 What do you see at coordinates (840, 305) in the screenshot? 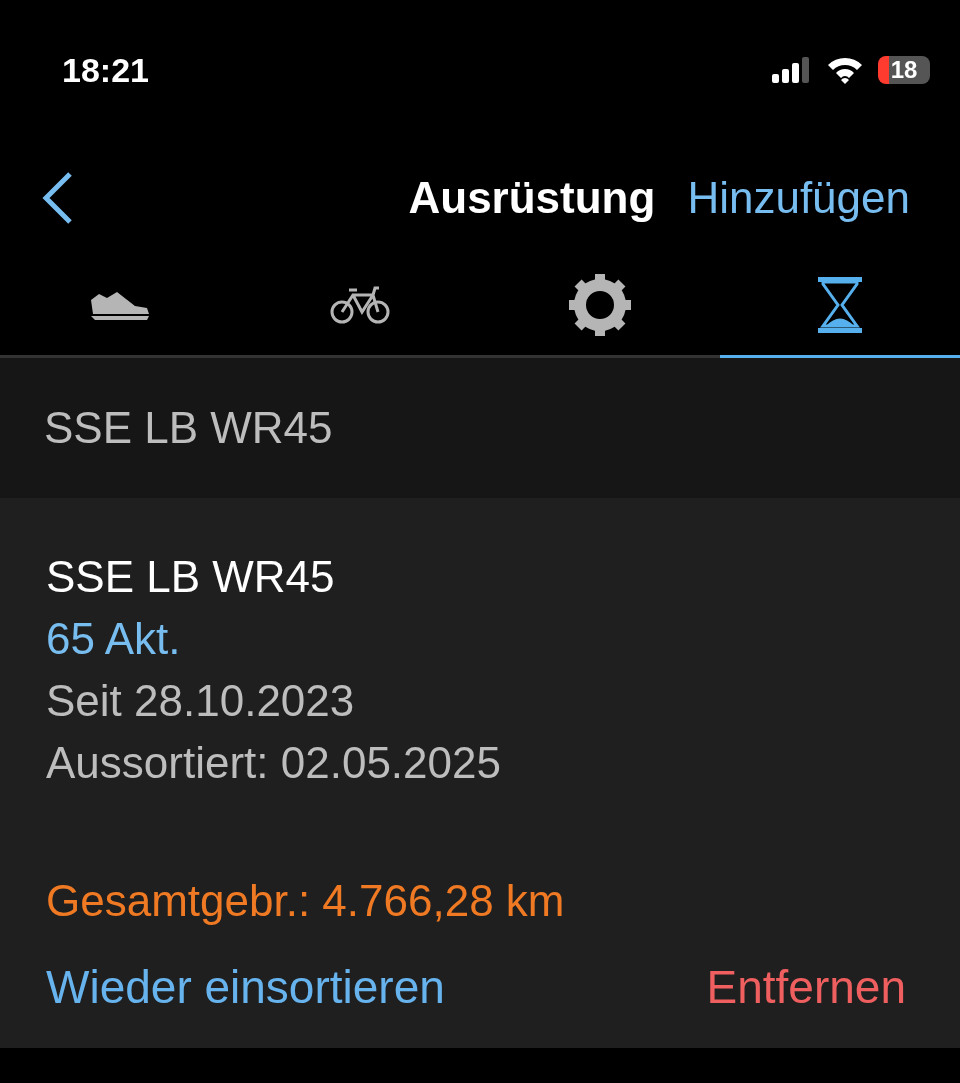
I see `hourglass-icon` at bounding box center [840, 305].